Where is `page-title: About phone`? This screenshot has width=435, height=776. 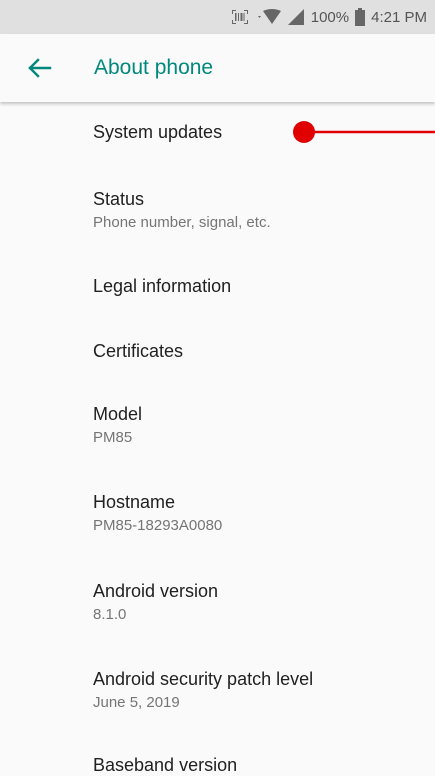
page-title: About phone is located at coordinates (154, 67).